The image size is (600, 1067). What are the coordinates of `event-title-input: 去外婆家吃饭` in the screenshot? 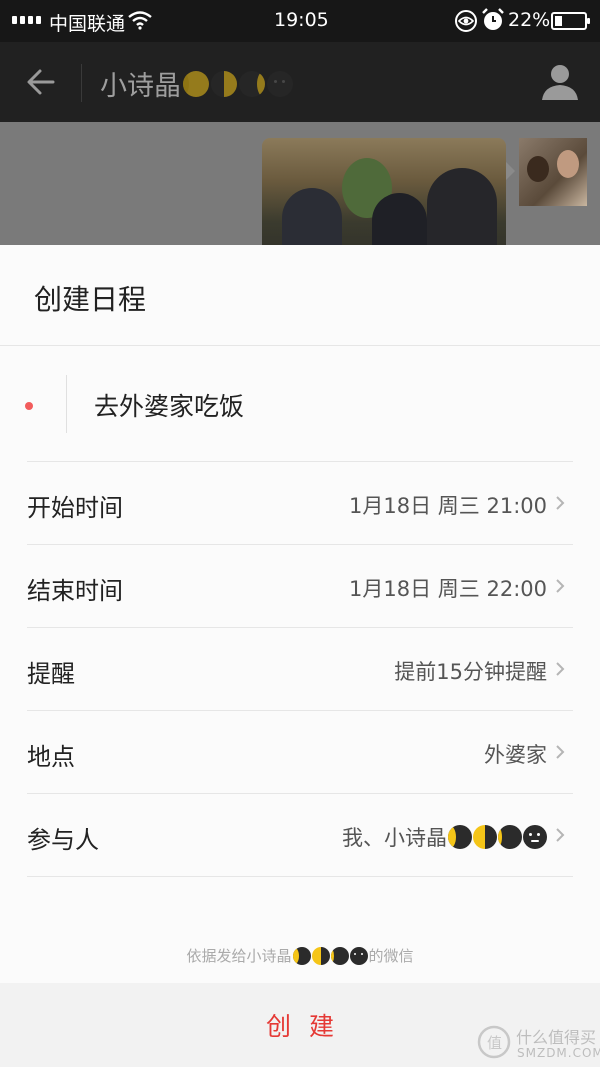 It's located at (169, 405).